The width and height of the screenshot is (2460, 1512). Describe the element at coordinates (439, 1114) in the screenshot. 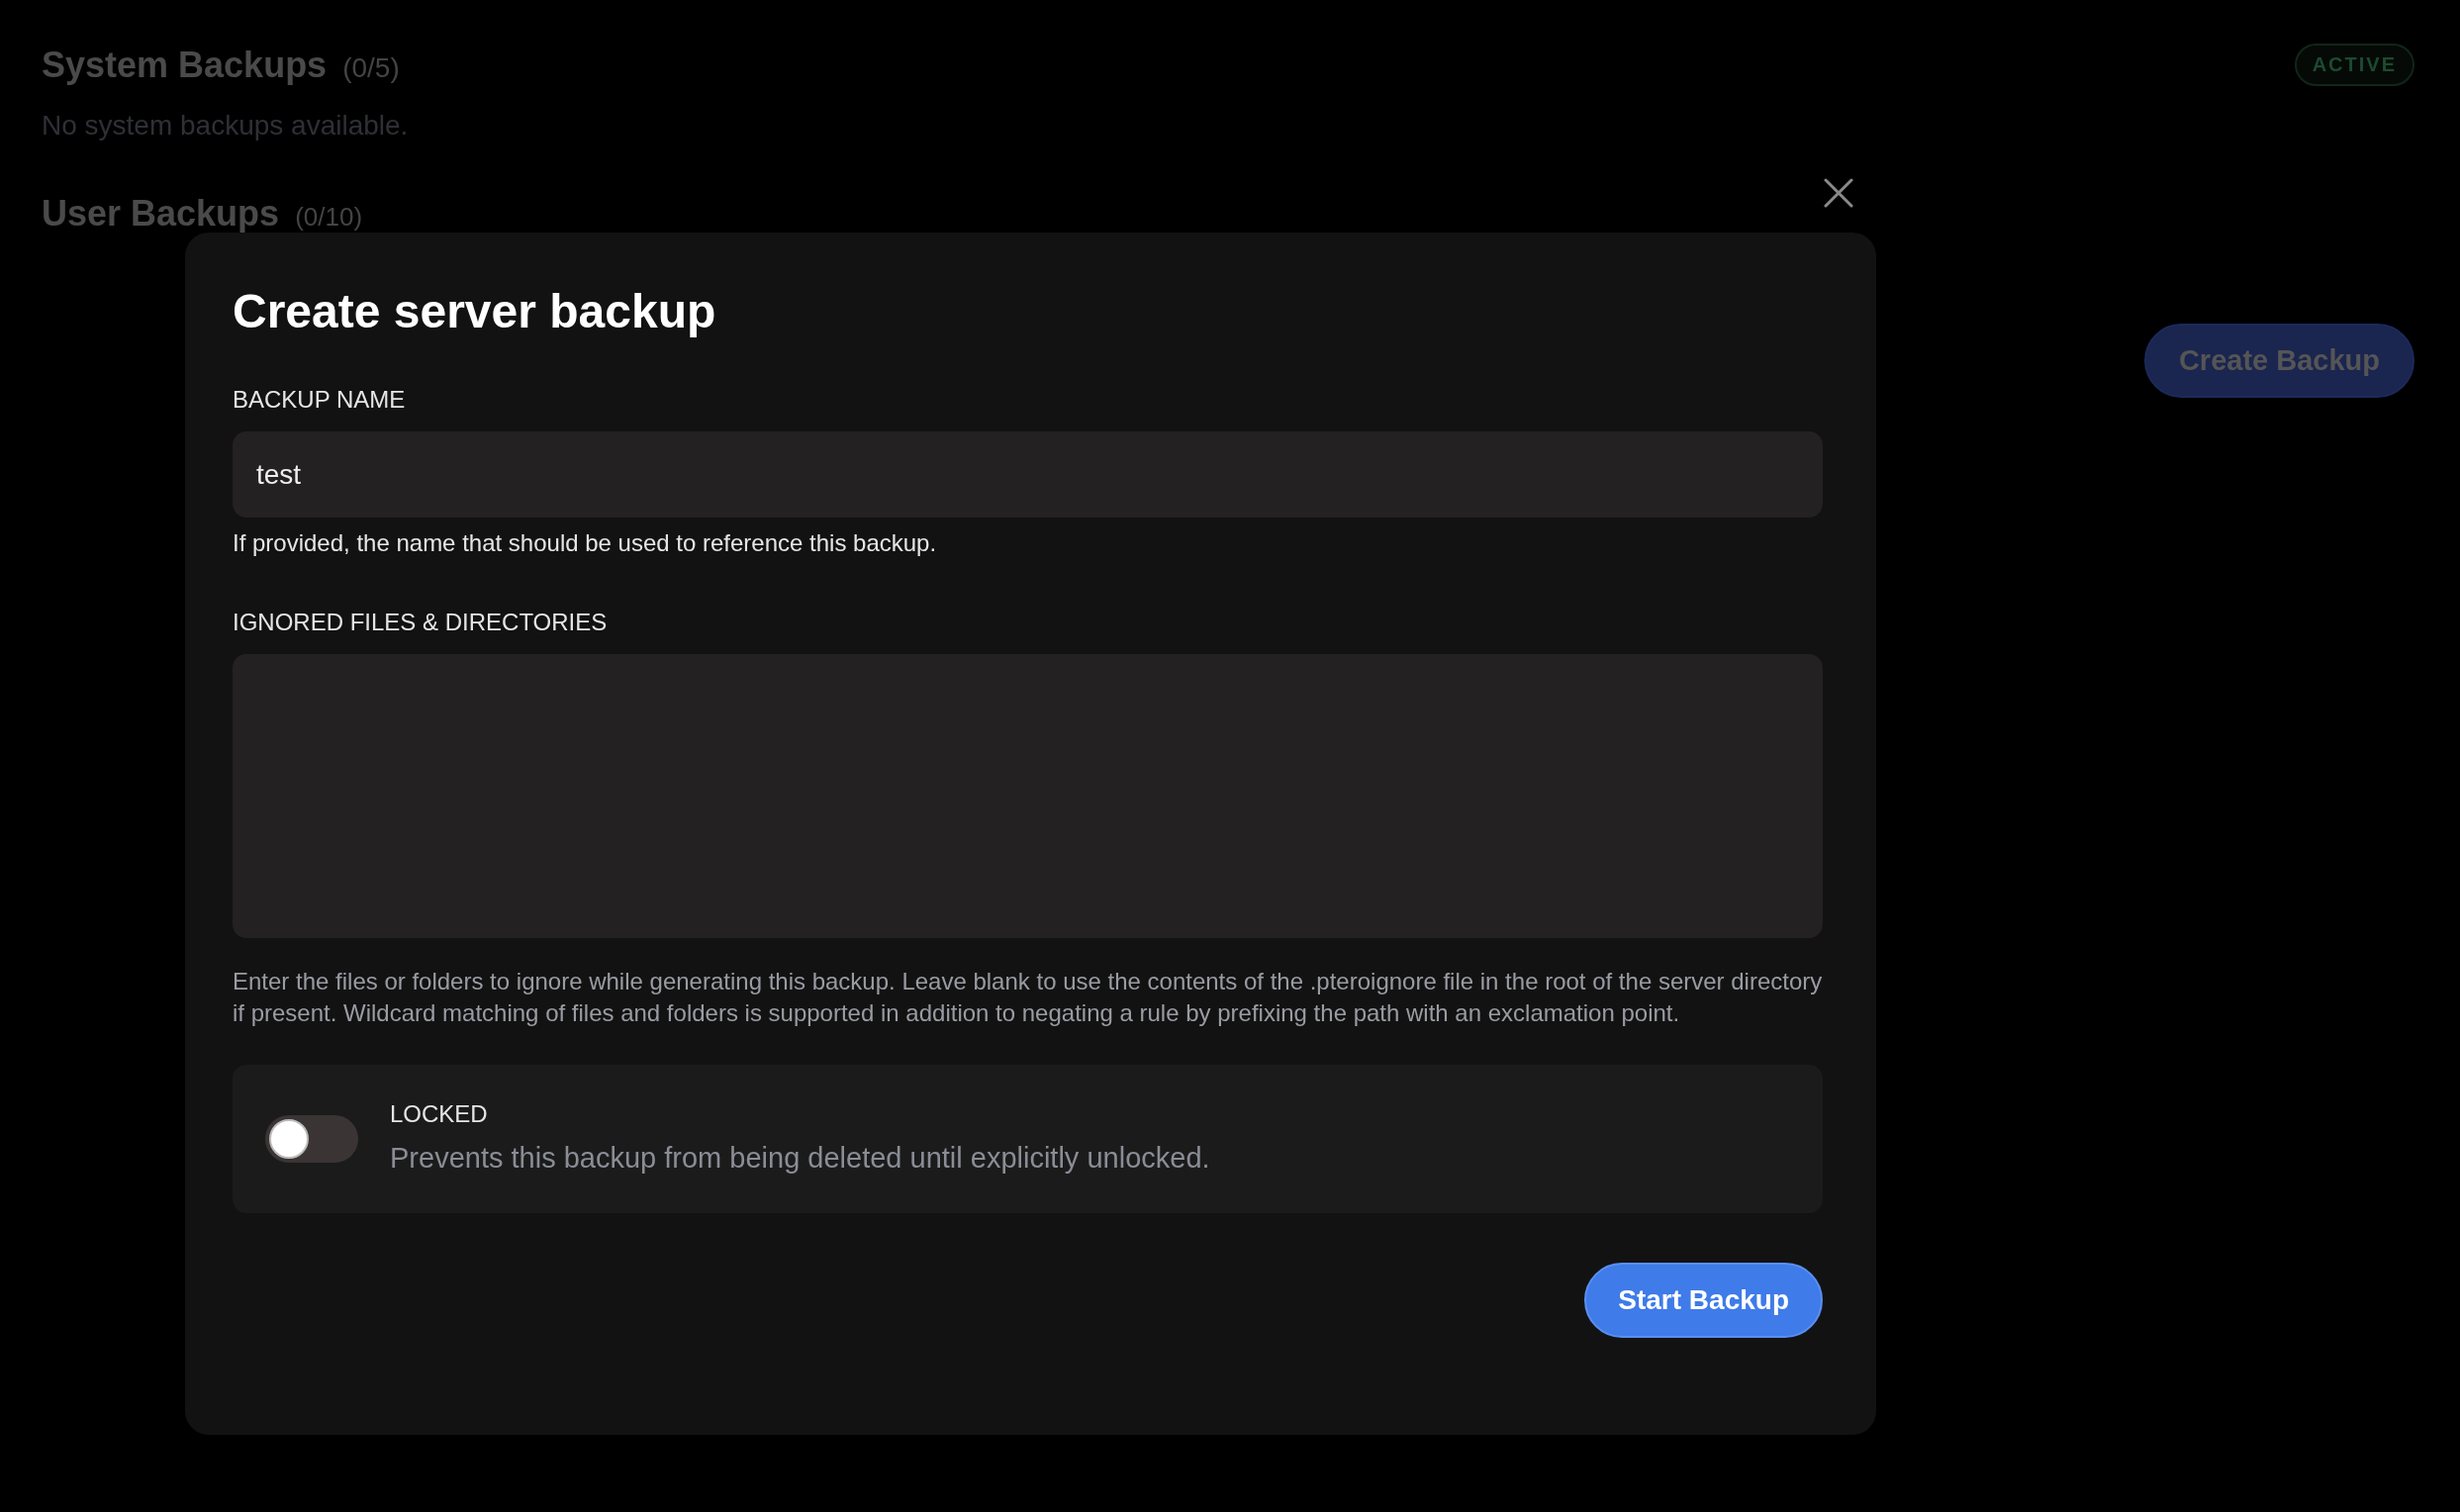

I see `option-label: LOCKED` at that location.